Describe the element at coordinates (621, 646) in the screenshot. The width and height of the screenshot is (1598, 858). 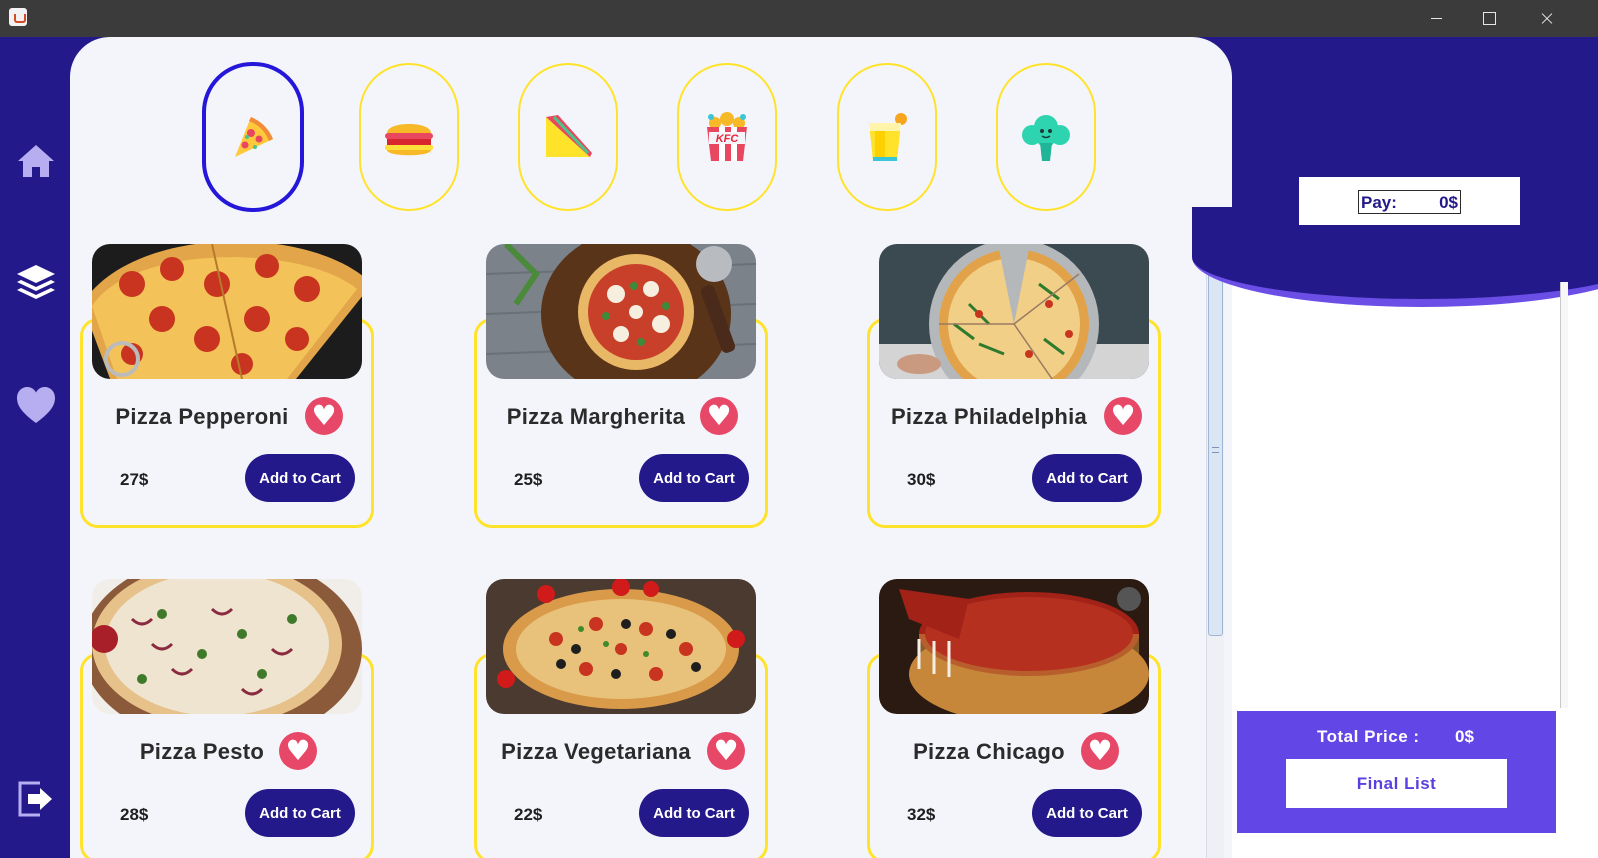
I see `pizza-vegetariana-image` at that location.